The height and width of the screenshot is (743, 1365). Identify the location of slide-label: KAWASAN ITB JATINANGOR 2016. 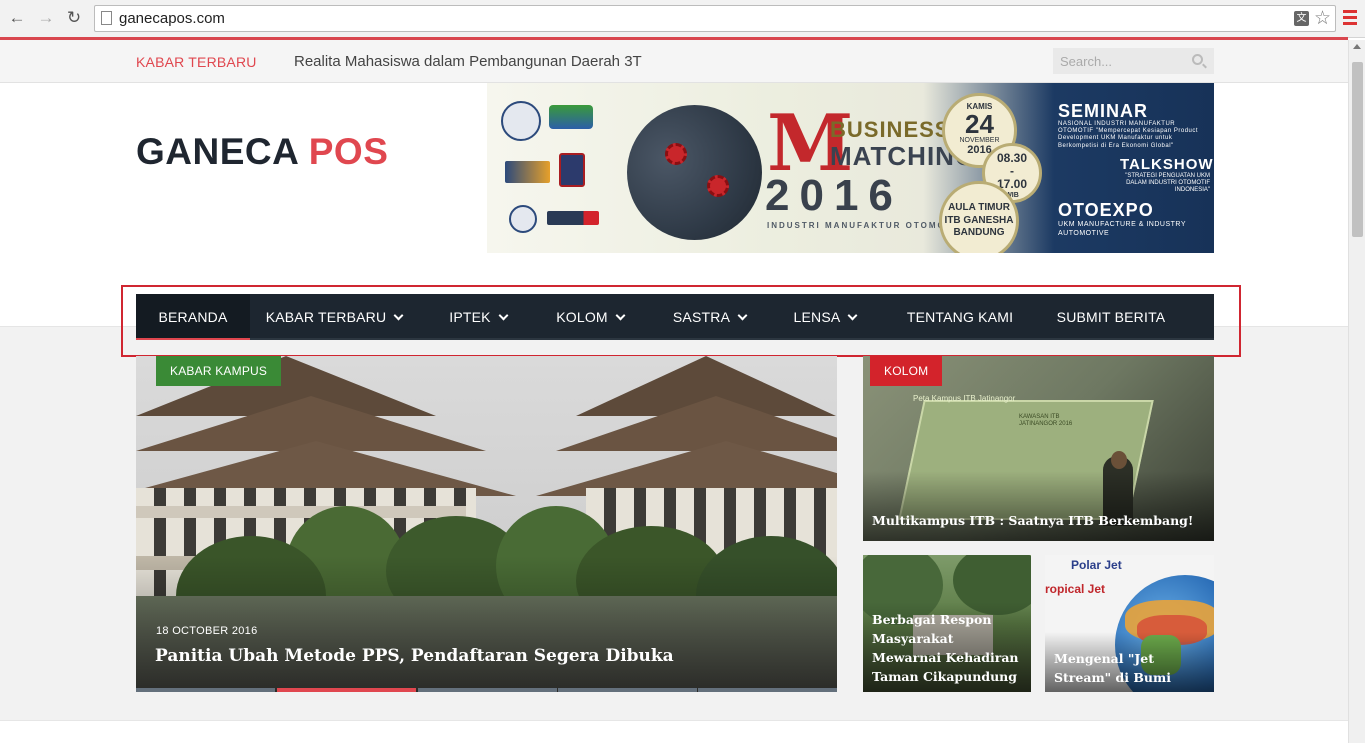
(1046, 421).